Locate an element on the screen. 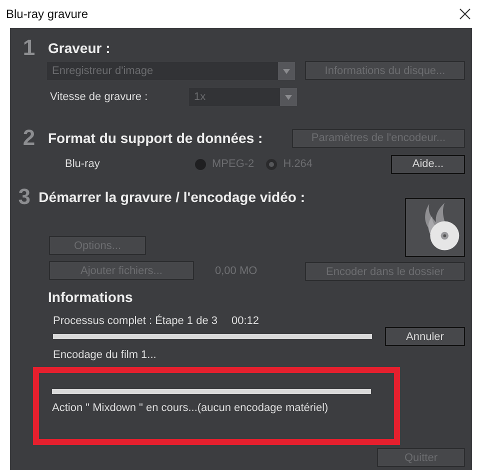  window-title: Blu-ray gravure is located at coordinates (47, 14).